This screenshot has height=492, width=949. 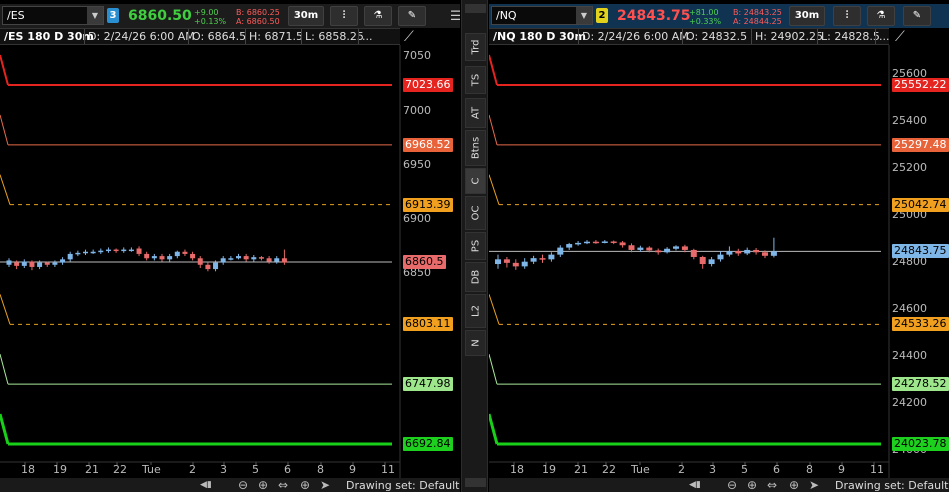 What do you see at coordinates (151, 469) in the screenshot?
I see `time-tick-label: Tue` at bounding box center [151, 469].